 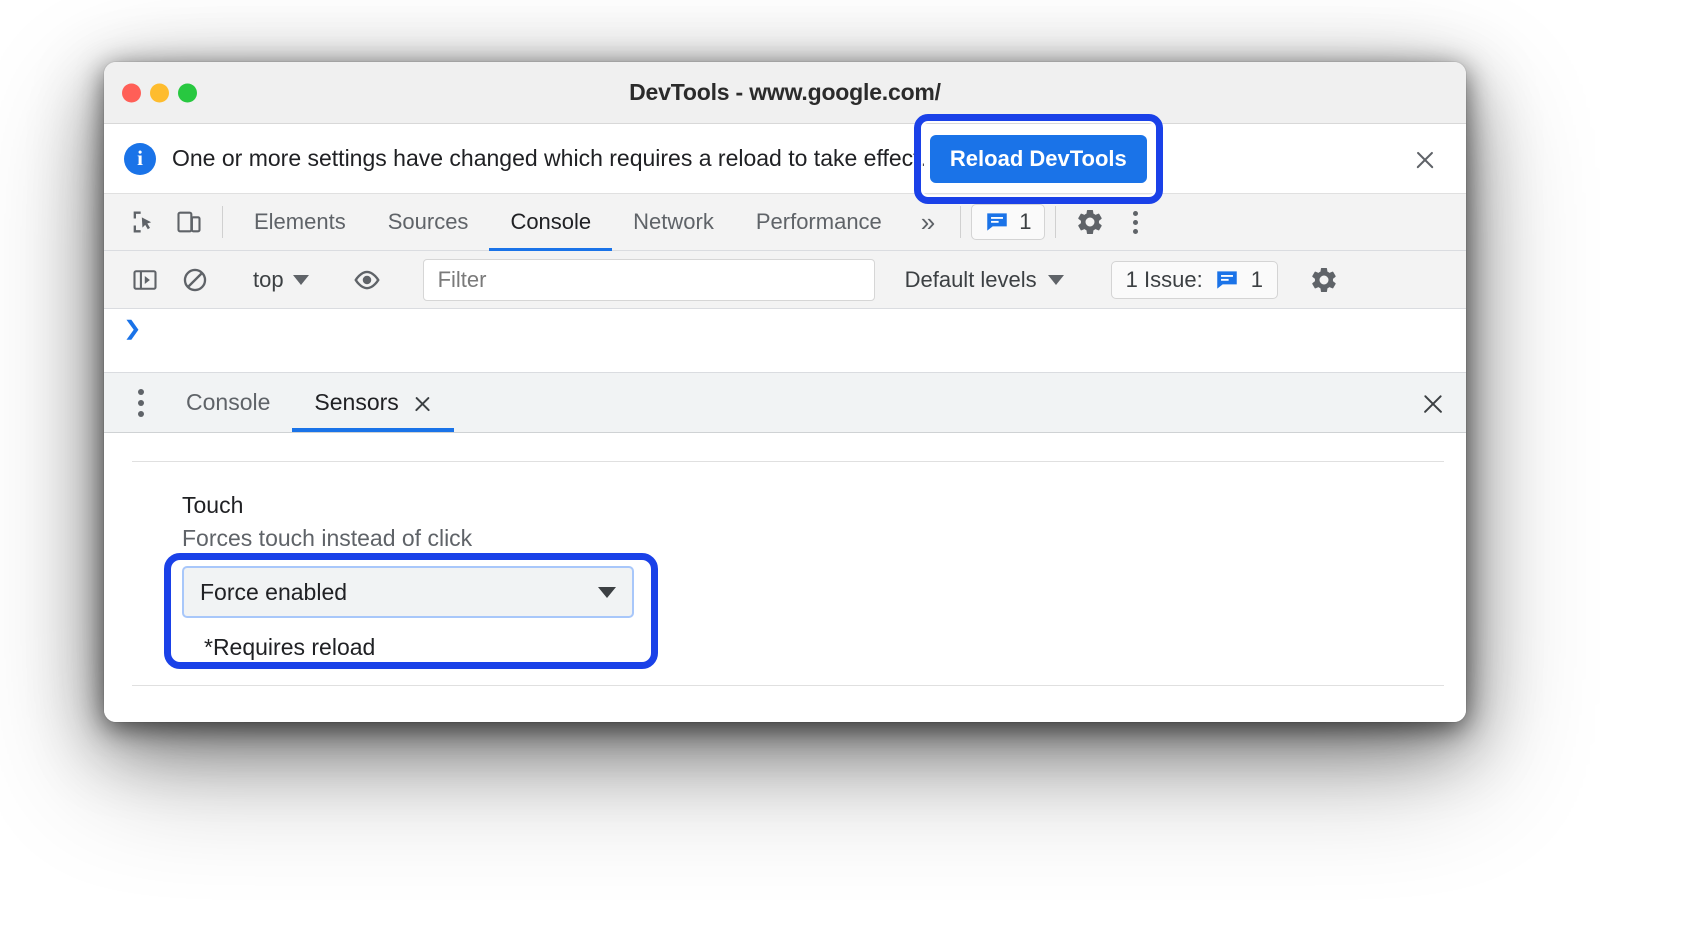 I want to click on console-sidebar-icon, so click(x=145, y=279).